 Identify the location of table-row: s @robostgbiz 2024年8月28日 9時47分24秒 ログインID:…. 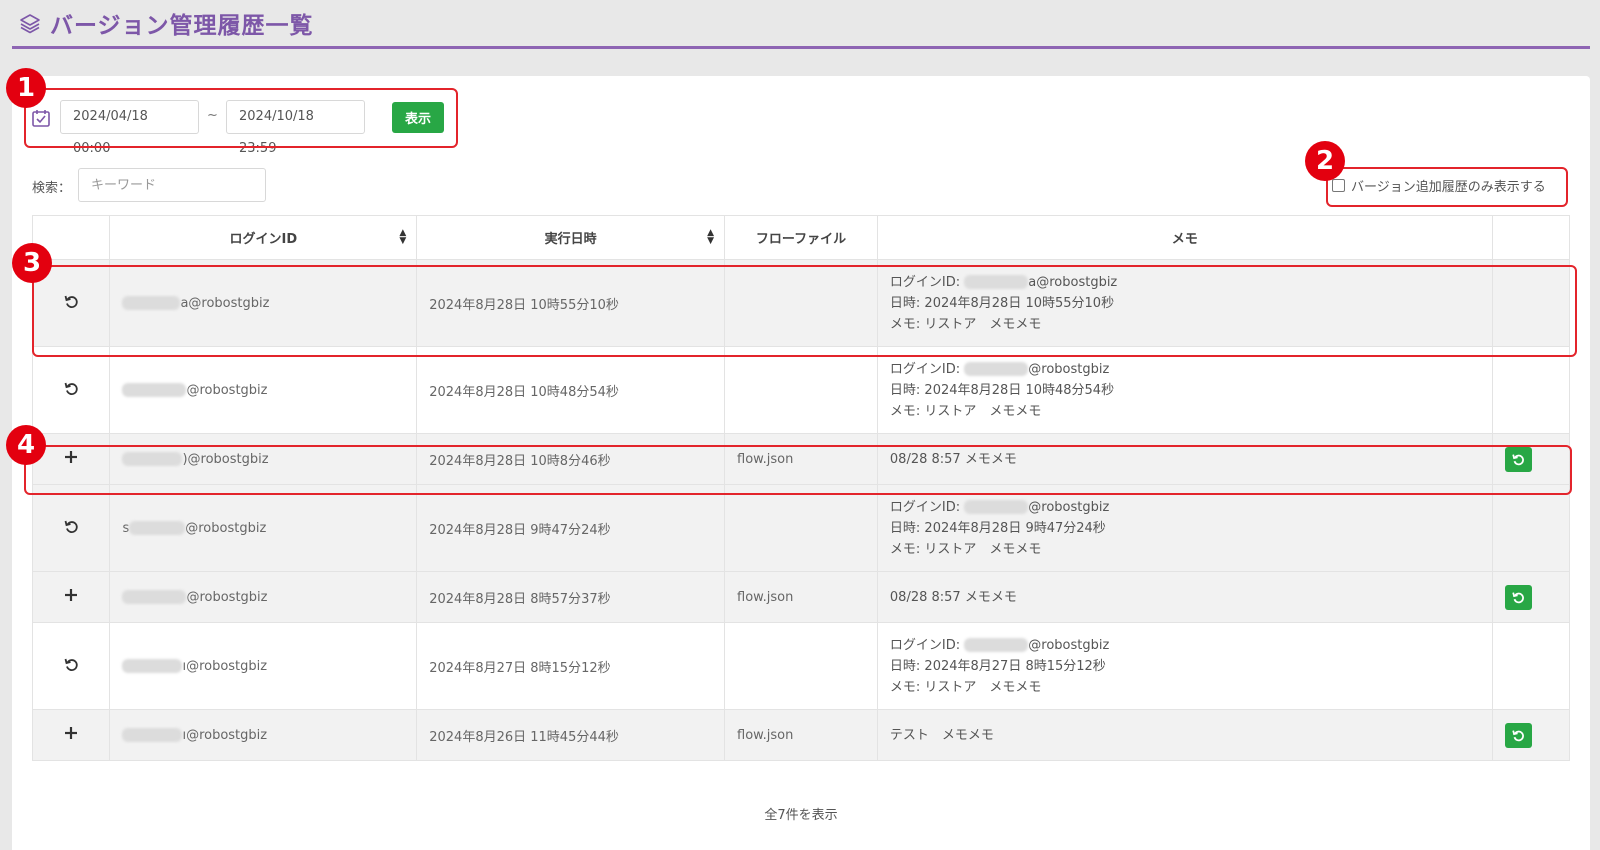
(800, 528).